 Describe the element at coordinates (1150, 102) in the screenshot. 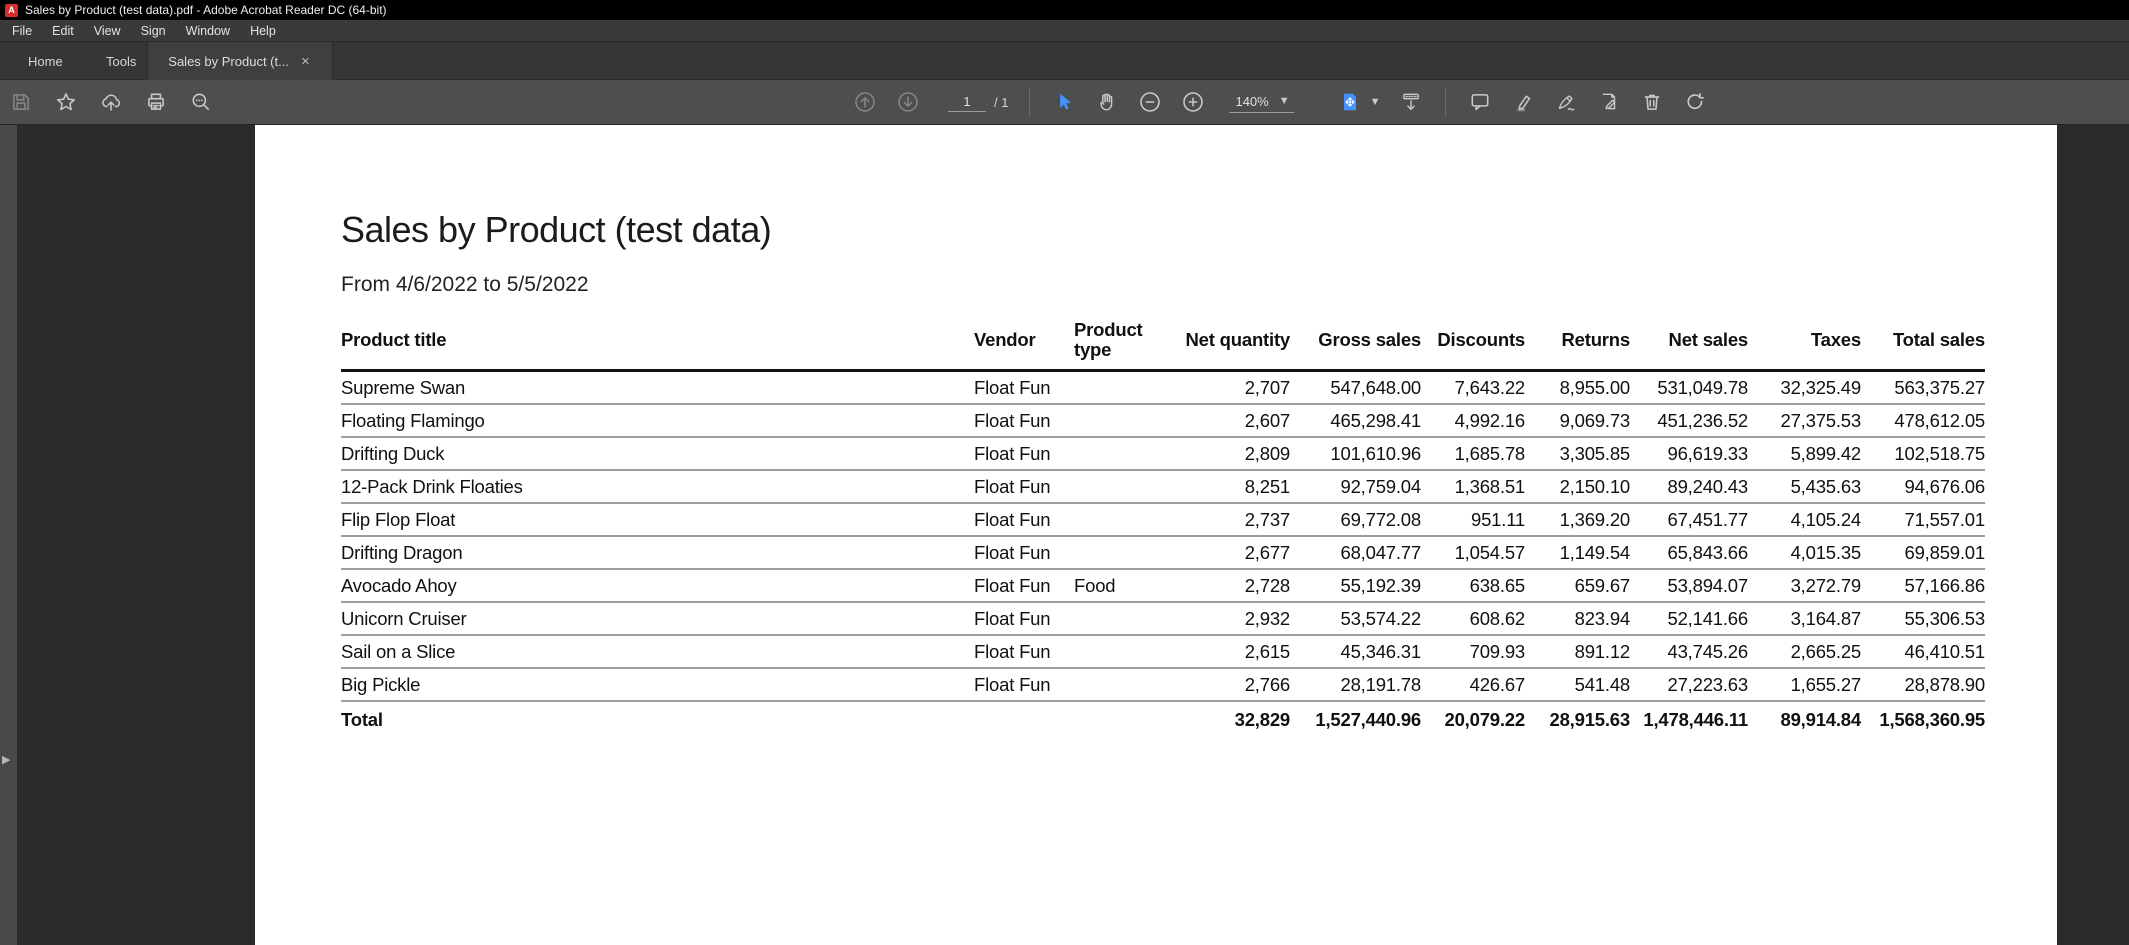

I see `zoom-out-icon` at that location.